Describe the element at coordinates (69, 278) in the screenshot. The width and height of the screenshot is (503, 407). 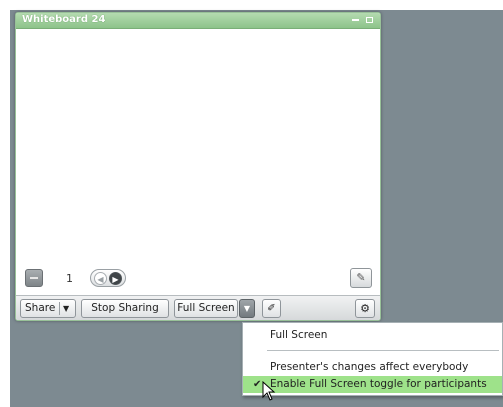
I see `page-number: 1` at that location.